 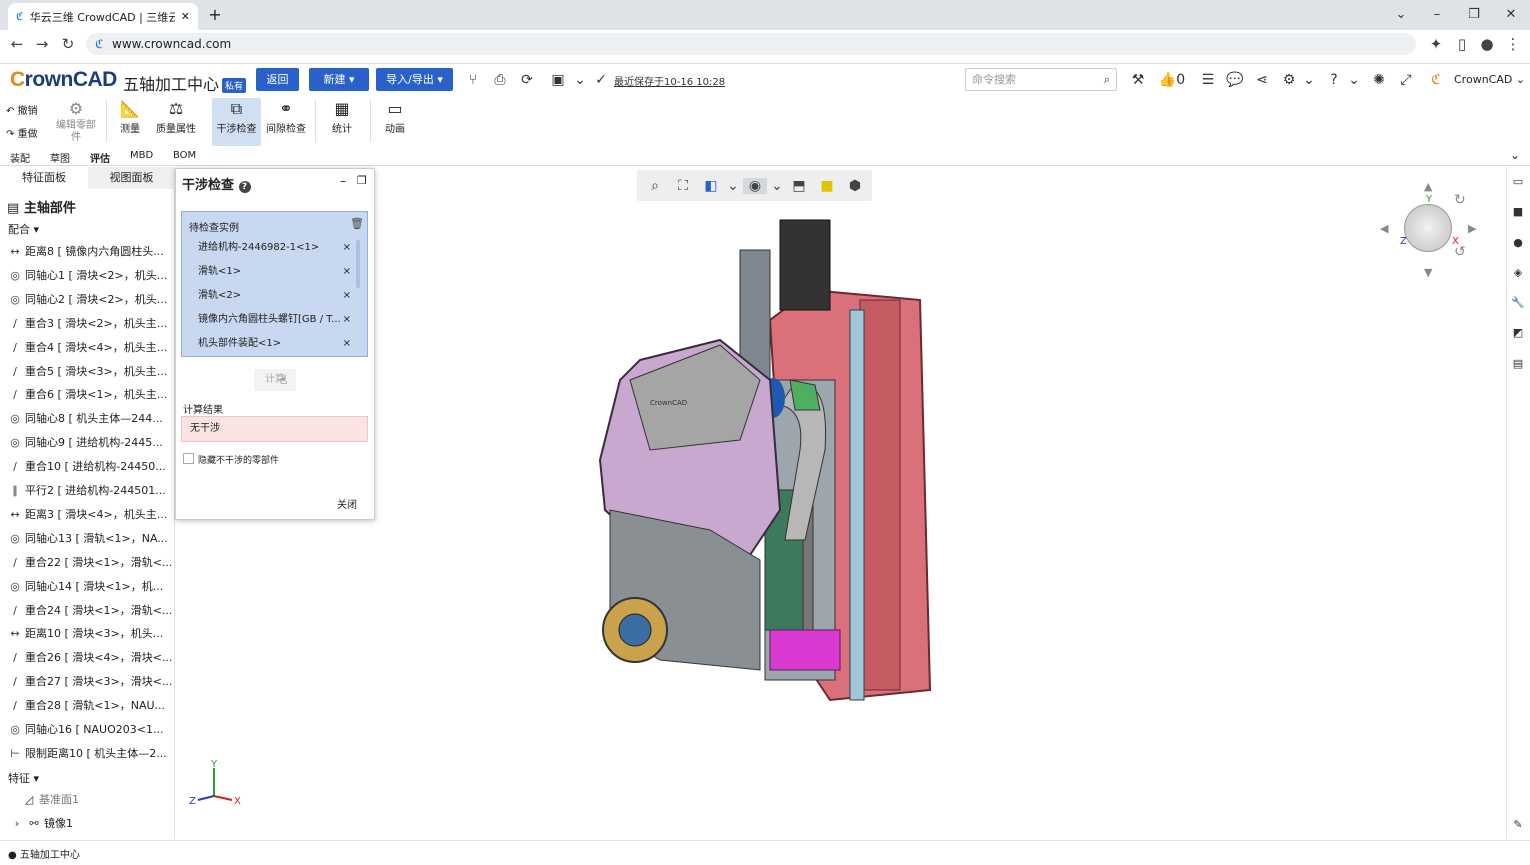 What do you see at coordinates (1474, 15) in the screenshot?
I see `restore-icon: ❐` at bounding box center [1474, 15].